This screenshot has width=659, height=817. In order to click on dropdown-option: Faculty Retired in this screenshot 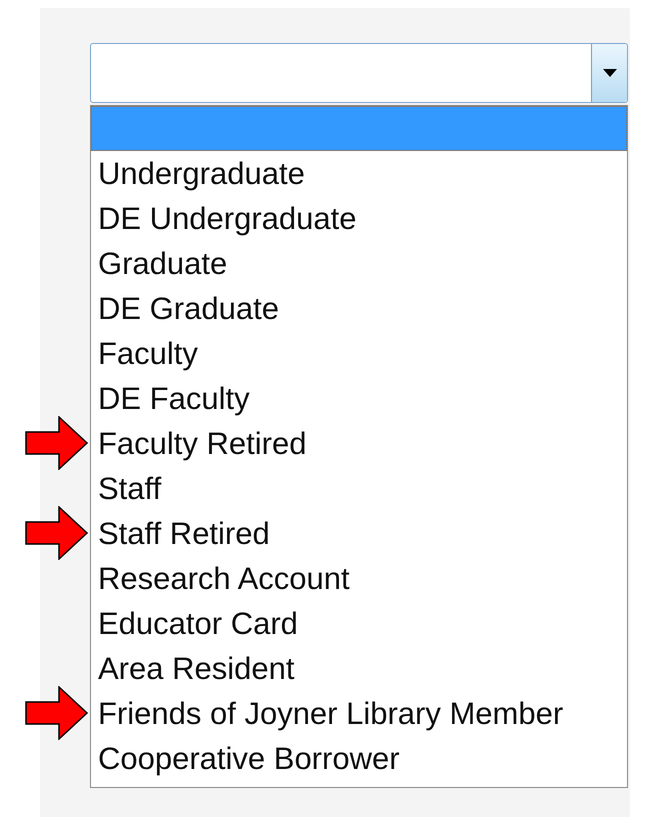, I will do `click(359, 443)`.